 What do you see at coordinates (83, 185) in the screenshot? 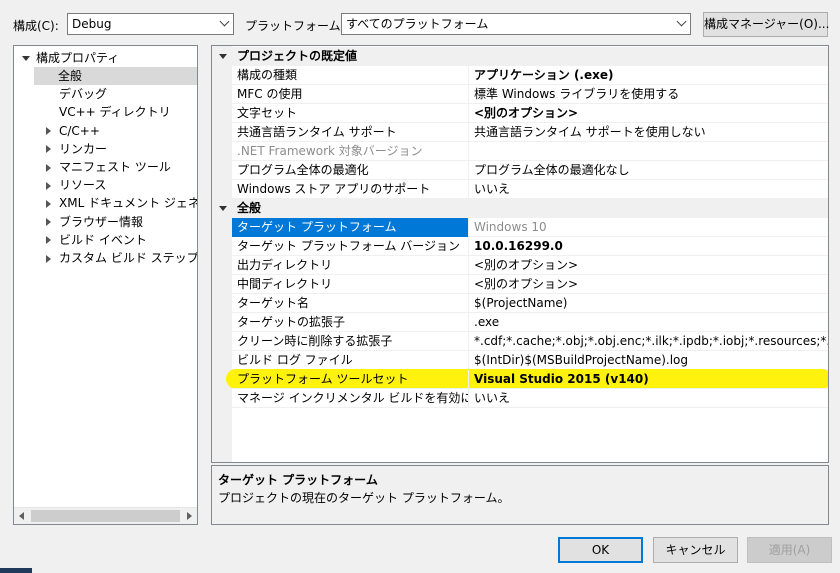
I see `tree-item-label: リソース` at bounding box center [83, 185].